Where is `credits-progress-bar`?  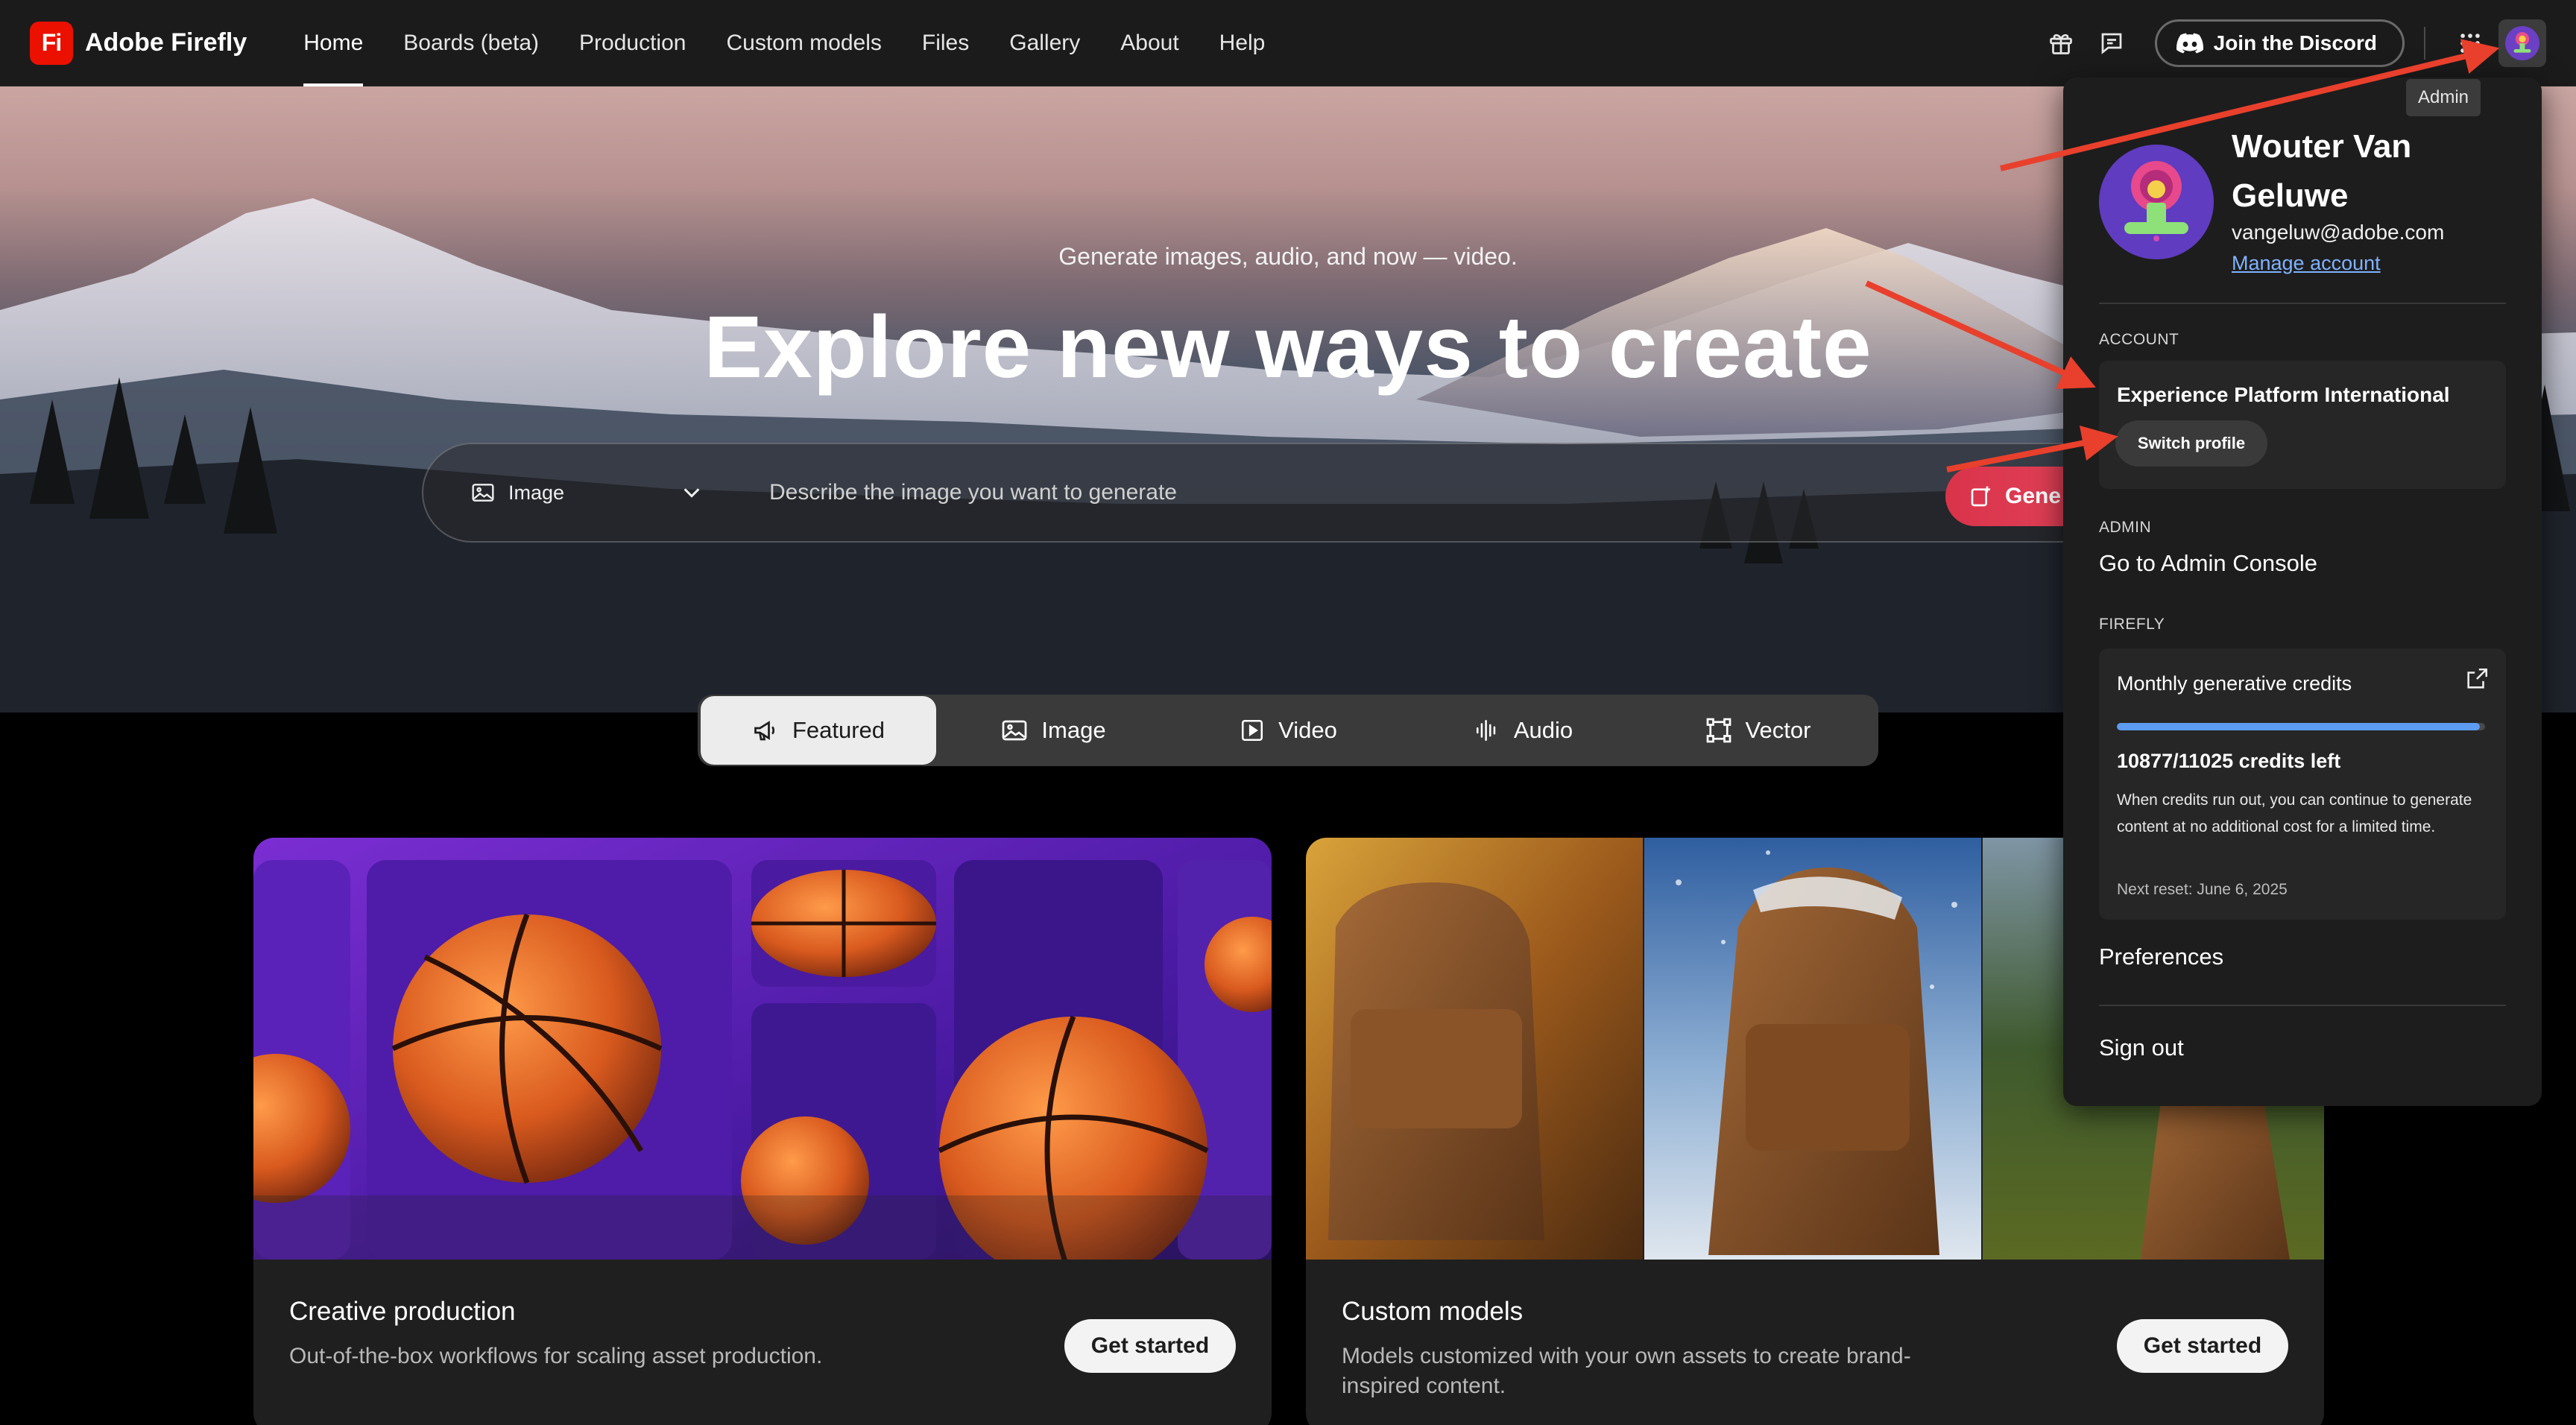
credits-progress-bar is located at coordinates (2301, 727).